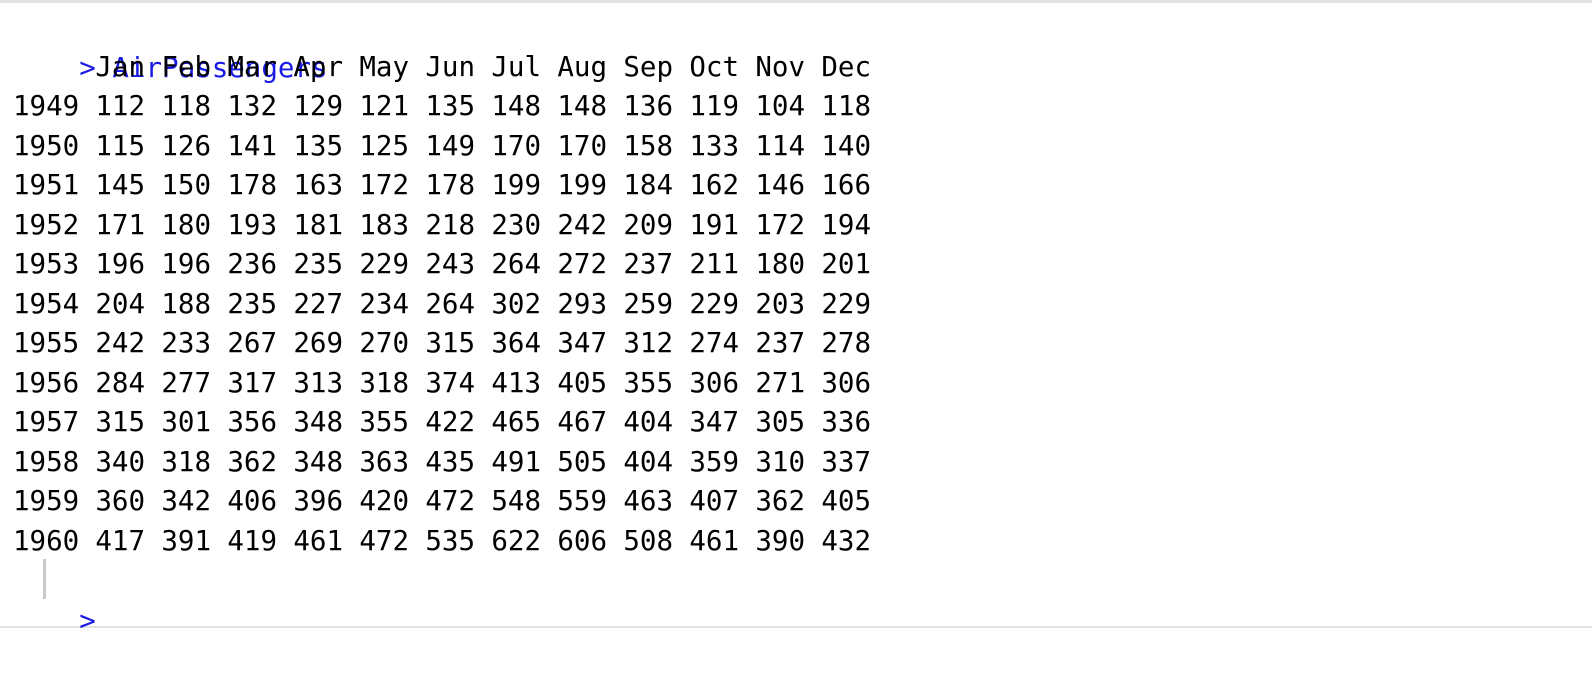 The image size is (1592, 681). Describe the element at coordinates (780, 264) in the screenshot. I see `table-cell: 180` at that location.